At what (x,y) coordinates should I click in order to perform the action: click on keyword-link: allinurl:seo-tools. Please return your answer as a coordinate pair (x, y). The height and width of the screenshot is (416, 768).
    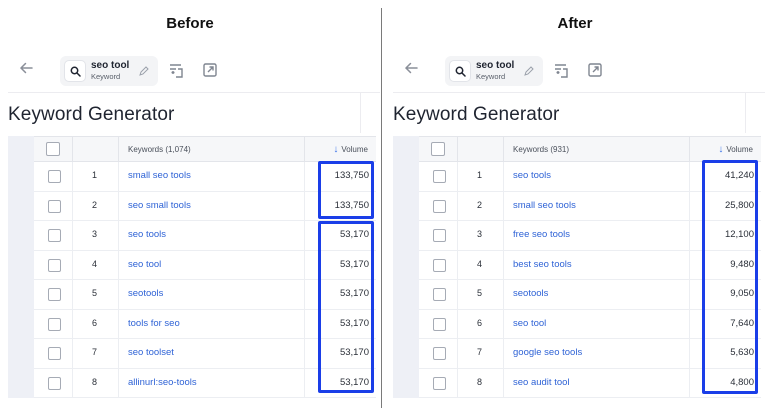
    Looking at the image, I should click on (162, 382).